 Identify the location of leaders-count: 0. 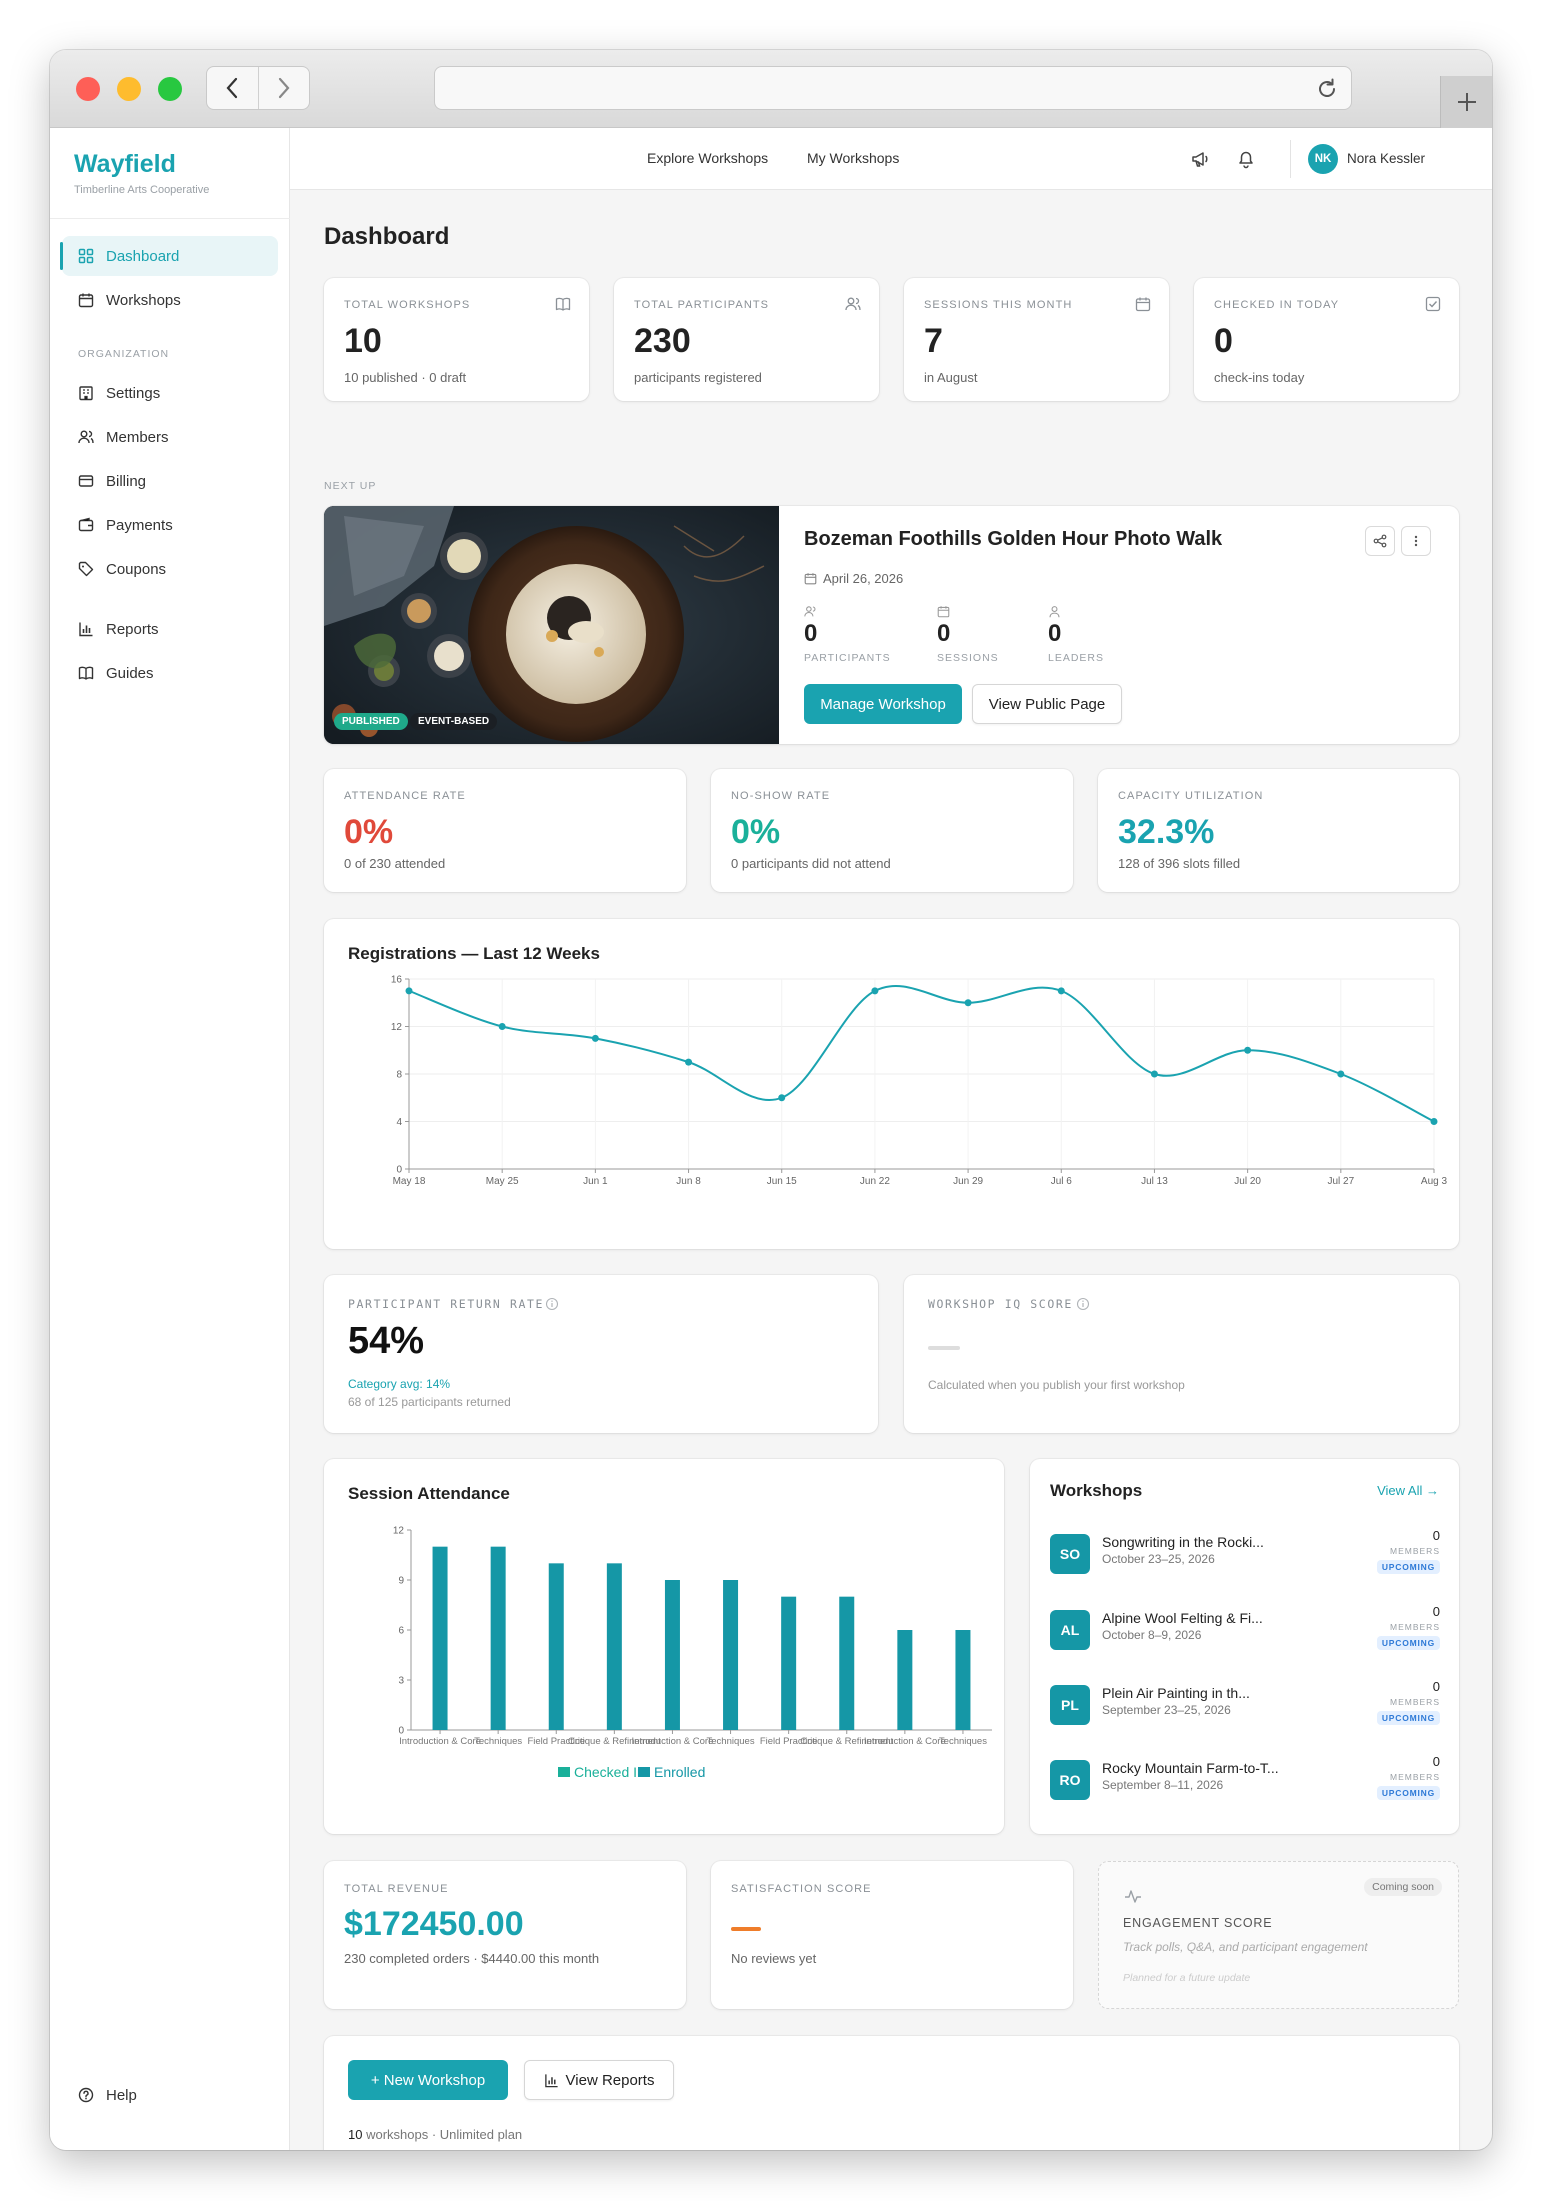
(1055, 633).